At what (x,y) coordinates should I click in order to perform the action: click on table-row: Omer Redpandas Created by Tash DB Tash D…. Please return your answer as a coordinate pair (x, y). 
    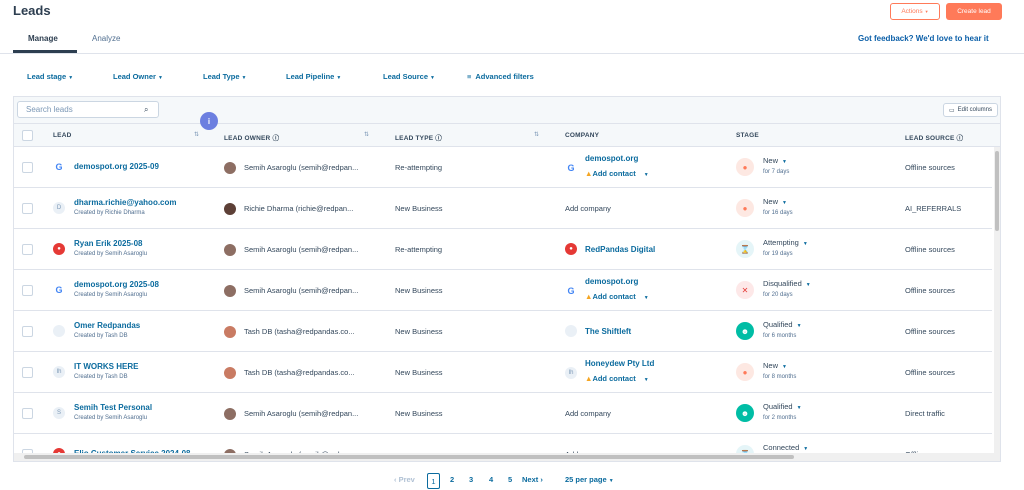
    Looking at the image, I should click on (503, 331).